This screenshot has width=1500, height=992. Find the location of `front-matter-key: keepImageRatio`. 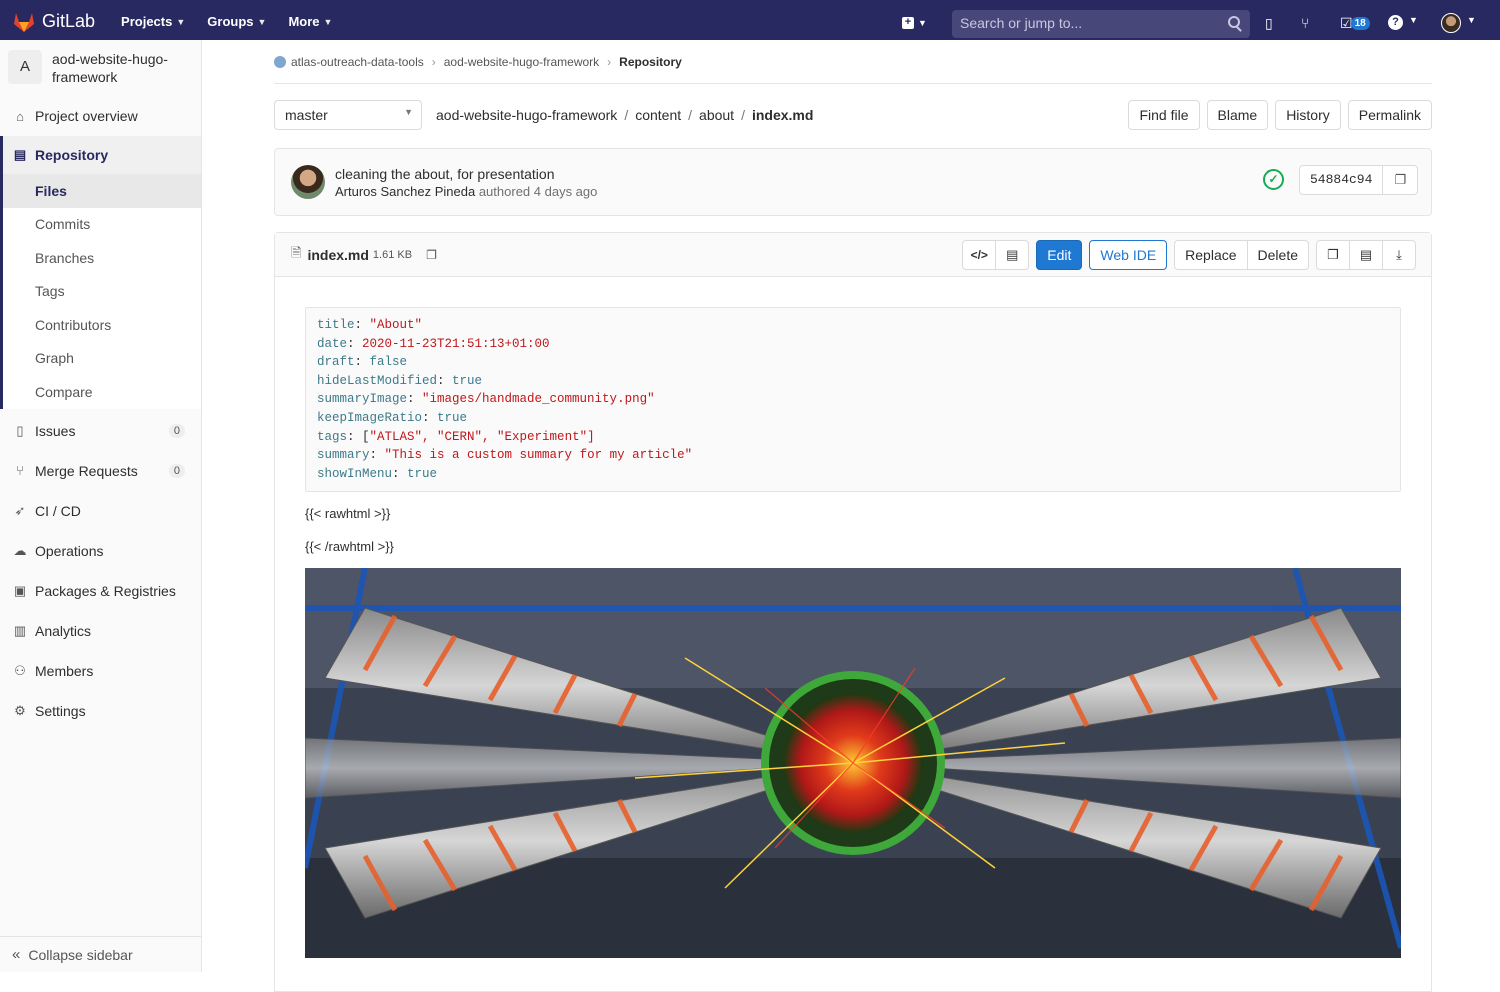

front-matter-key: keepImageRatio is located at coordinates (370, 417).